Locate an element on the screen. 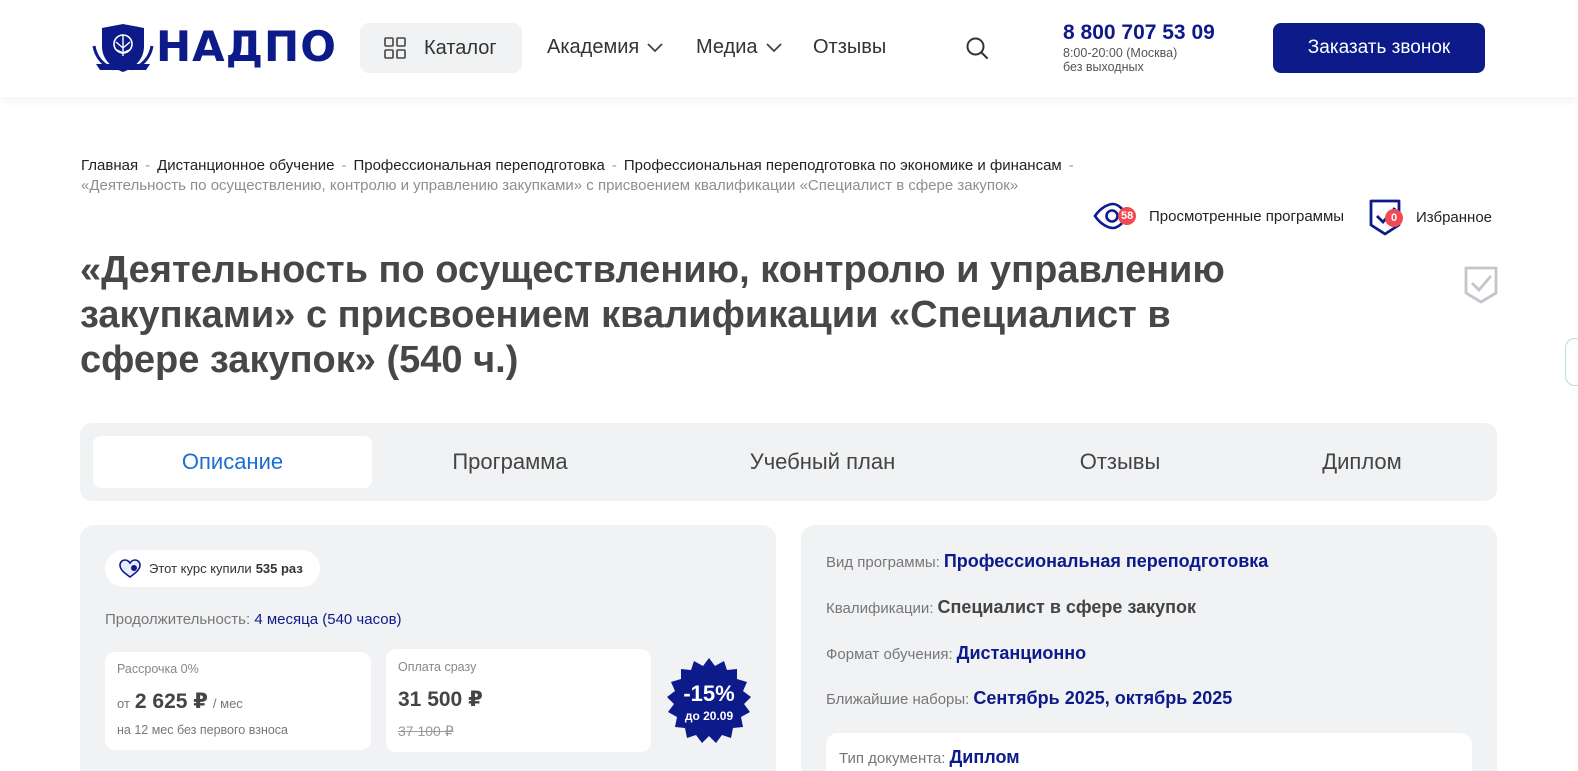 The height and width of the screenshot is (771, 1578). installment-amount-row: от 2 625 ₽ / мес is located at coordinates (180, 701).